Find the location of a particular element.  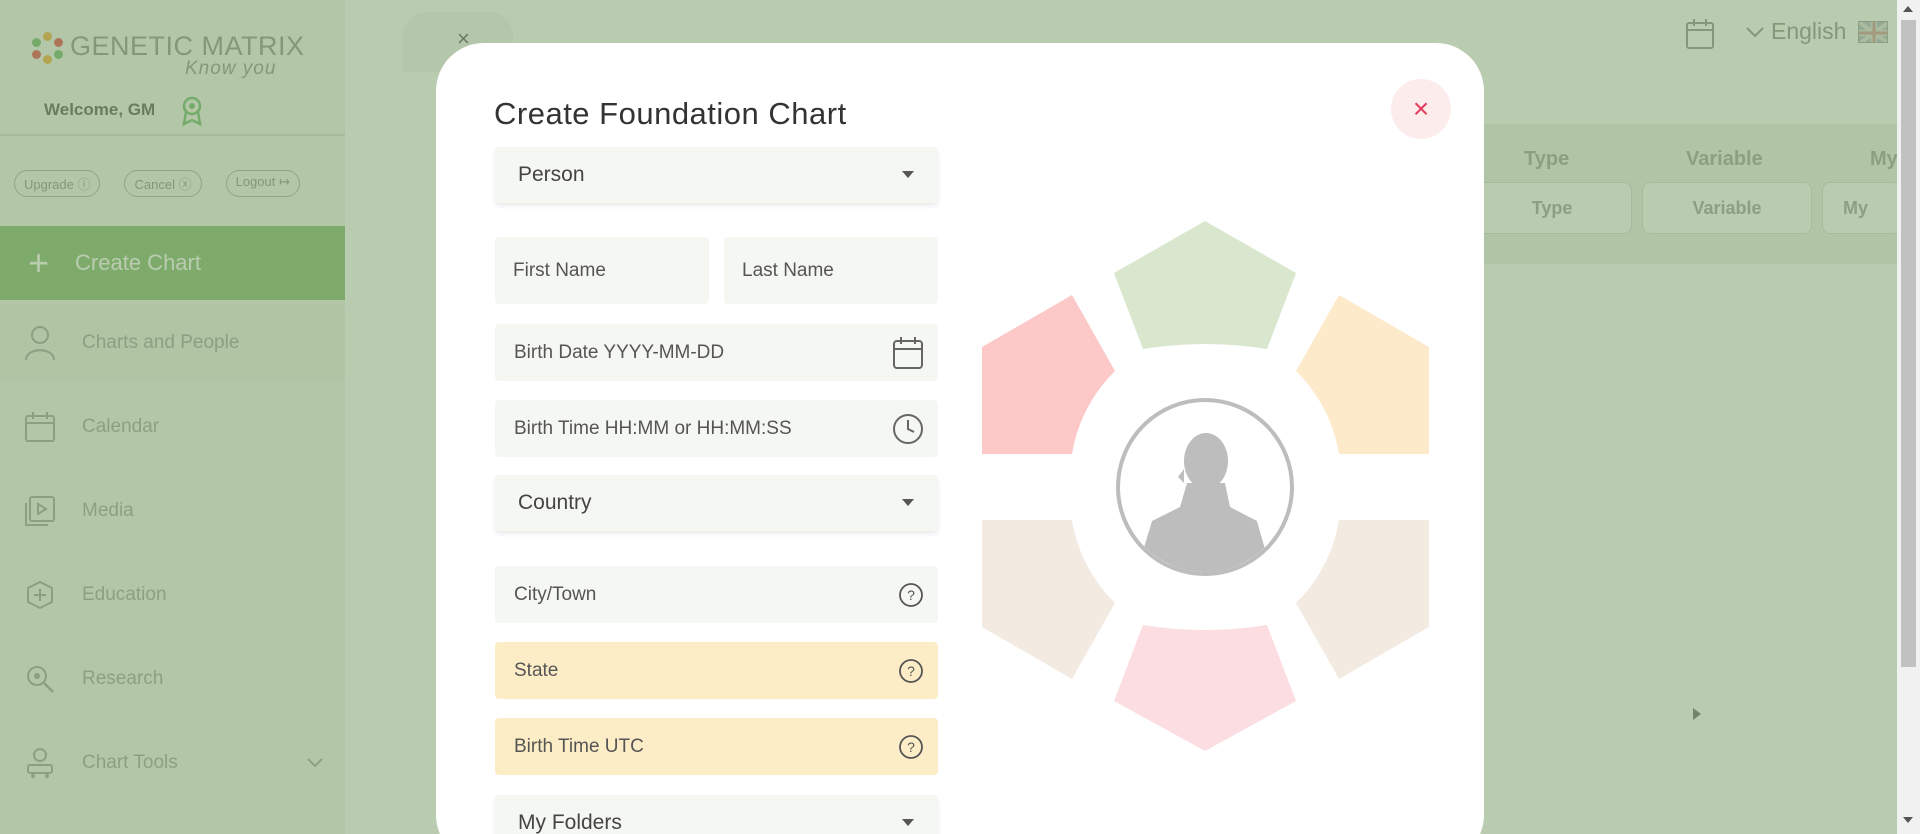

first-name-field: First Name is located at coordinates (602, 270).